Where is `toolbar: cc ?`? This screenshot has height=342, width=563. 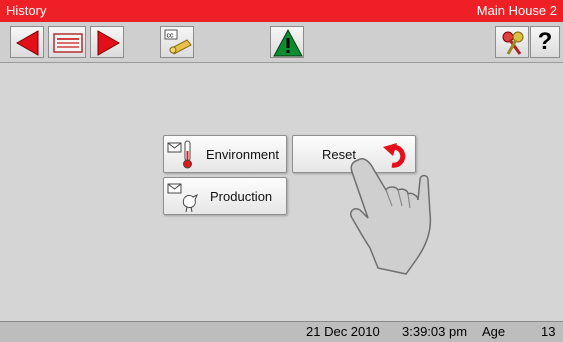 toolbar: cc ? is located at coordinates (281, 42).